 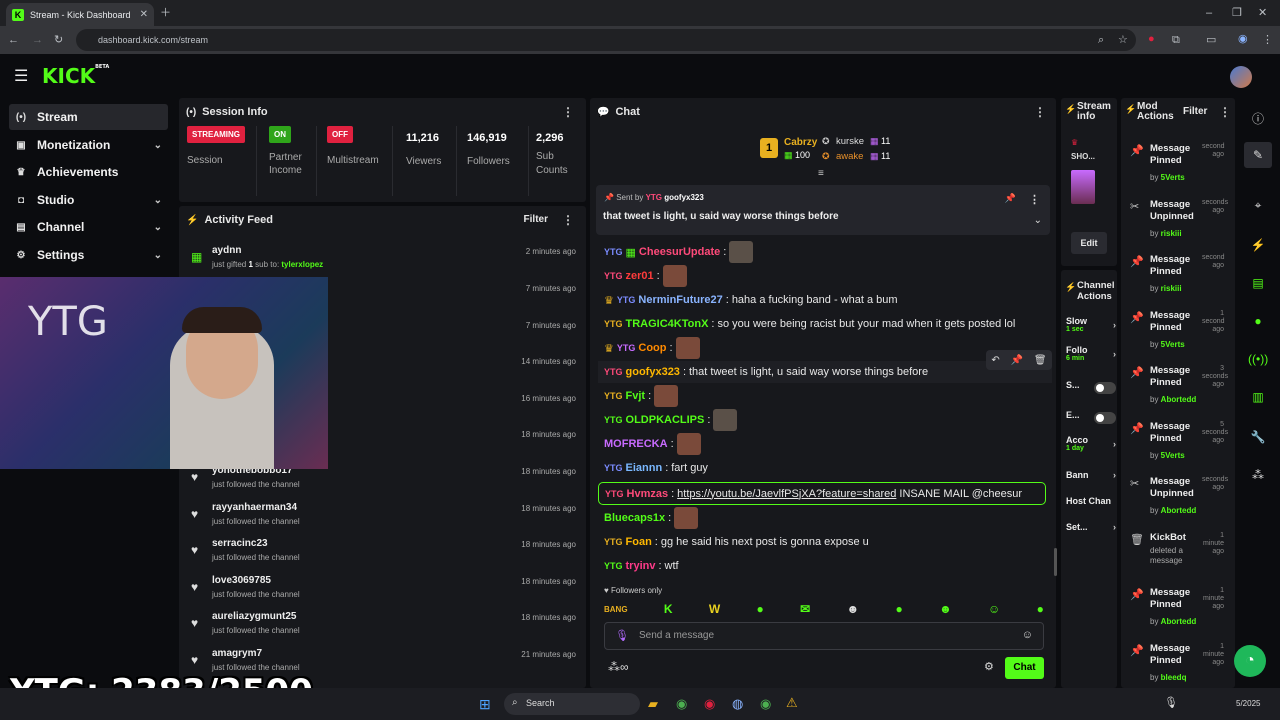 I want to click on emote-mail-icon: ✉, so click(x=805, y=609).